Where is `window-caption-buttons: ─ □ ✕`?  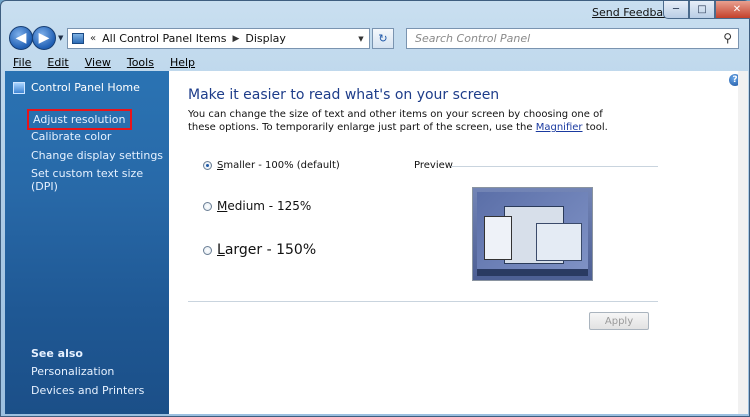 window-caption-buttons: ─ □ ✕ is located at coordinates (706, 10).